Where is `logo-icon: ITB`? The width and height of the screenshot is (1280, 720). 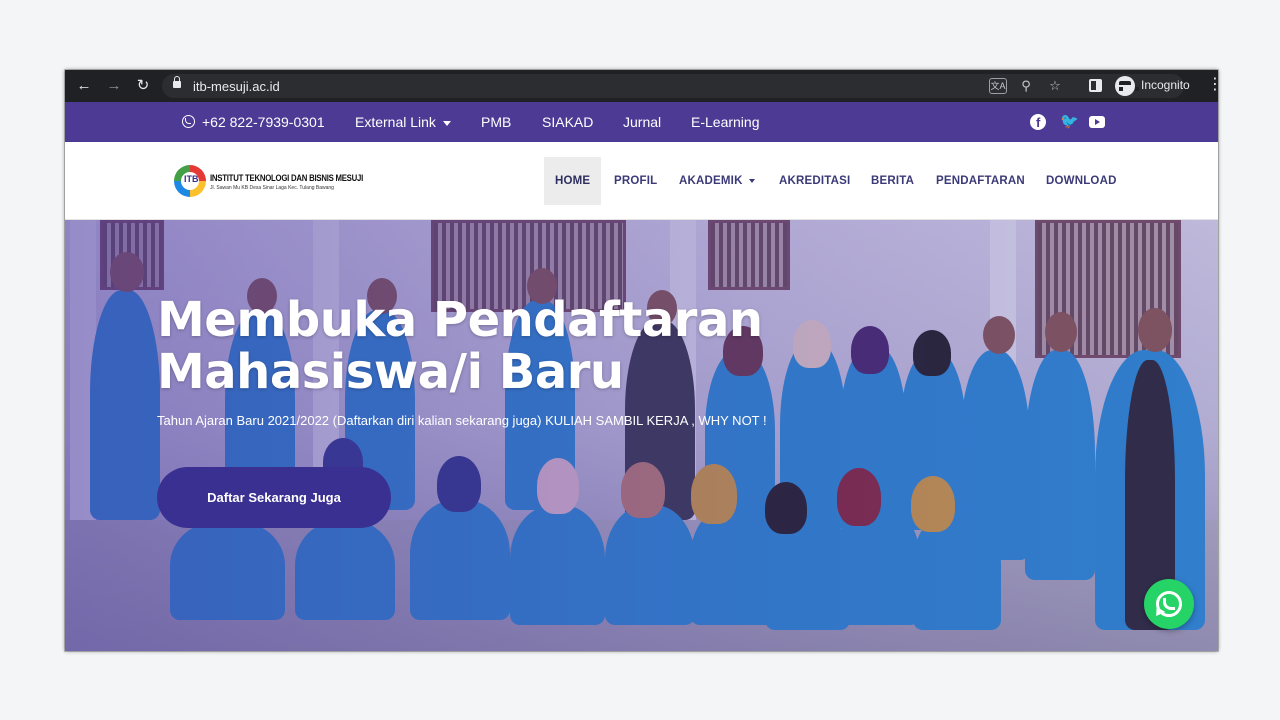
logo-icon: ITB is located at coordinates (190, 181).